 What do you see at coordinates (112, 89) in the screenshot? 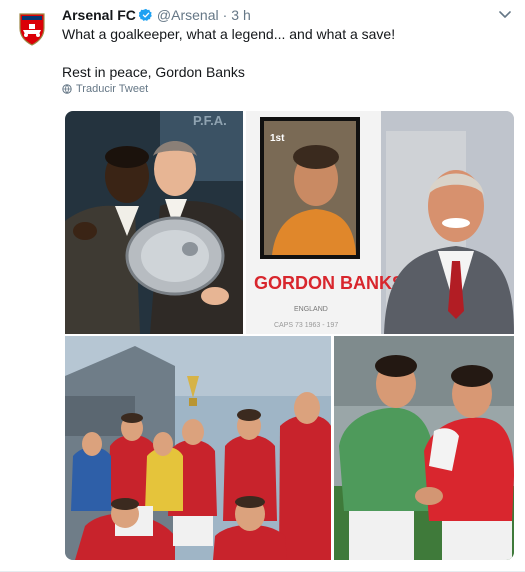
I see `translate-label: Traducir Tweet` at bounding box center [112, 89].